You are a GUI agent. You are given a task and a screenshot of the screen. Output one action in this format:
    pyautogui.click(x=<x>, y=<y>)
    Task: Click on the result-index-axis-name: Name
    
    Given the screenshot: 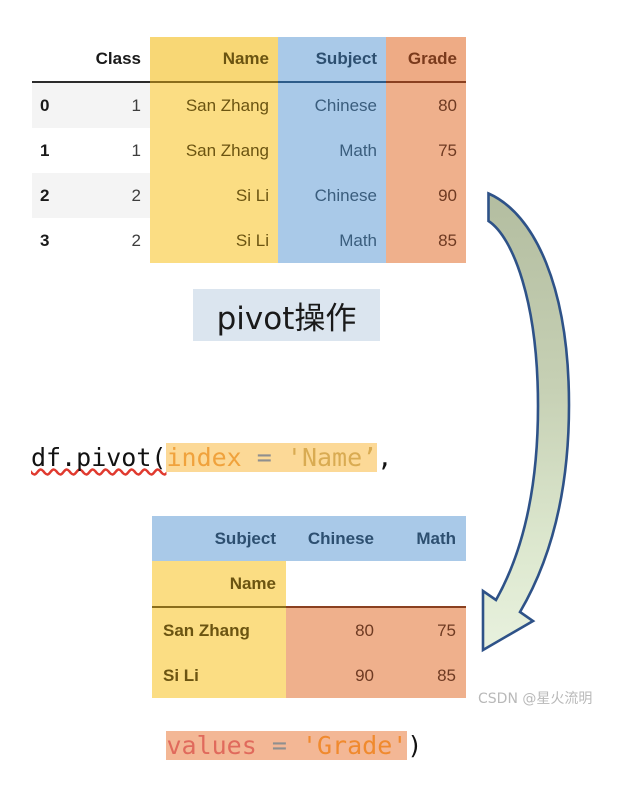 What is the action you would take?
    pyautogui.click(x=219, y=584)
    